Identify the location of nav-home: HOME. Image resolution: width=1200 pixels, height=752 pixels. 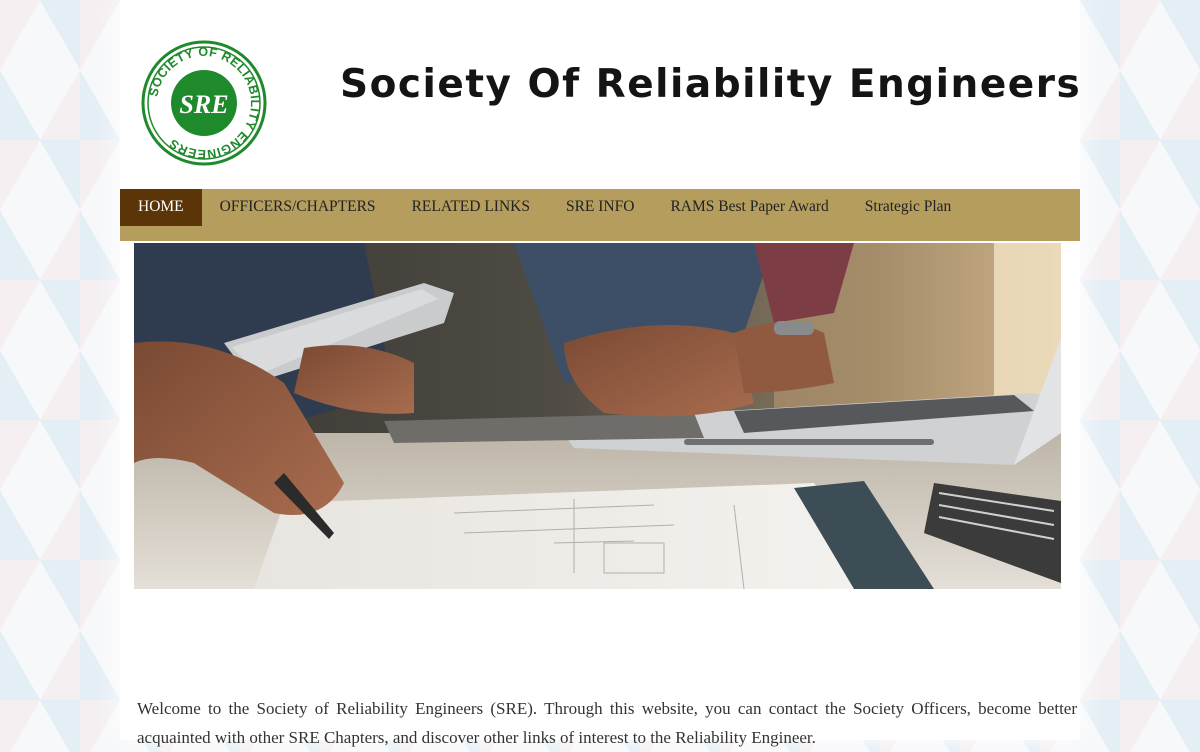
(161, 207).